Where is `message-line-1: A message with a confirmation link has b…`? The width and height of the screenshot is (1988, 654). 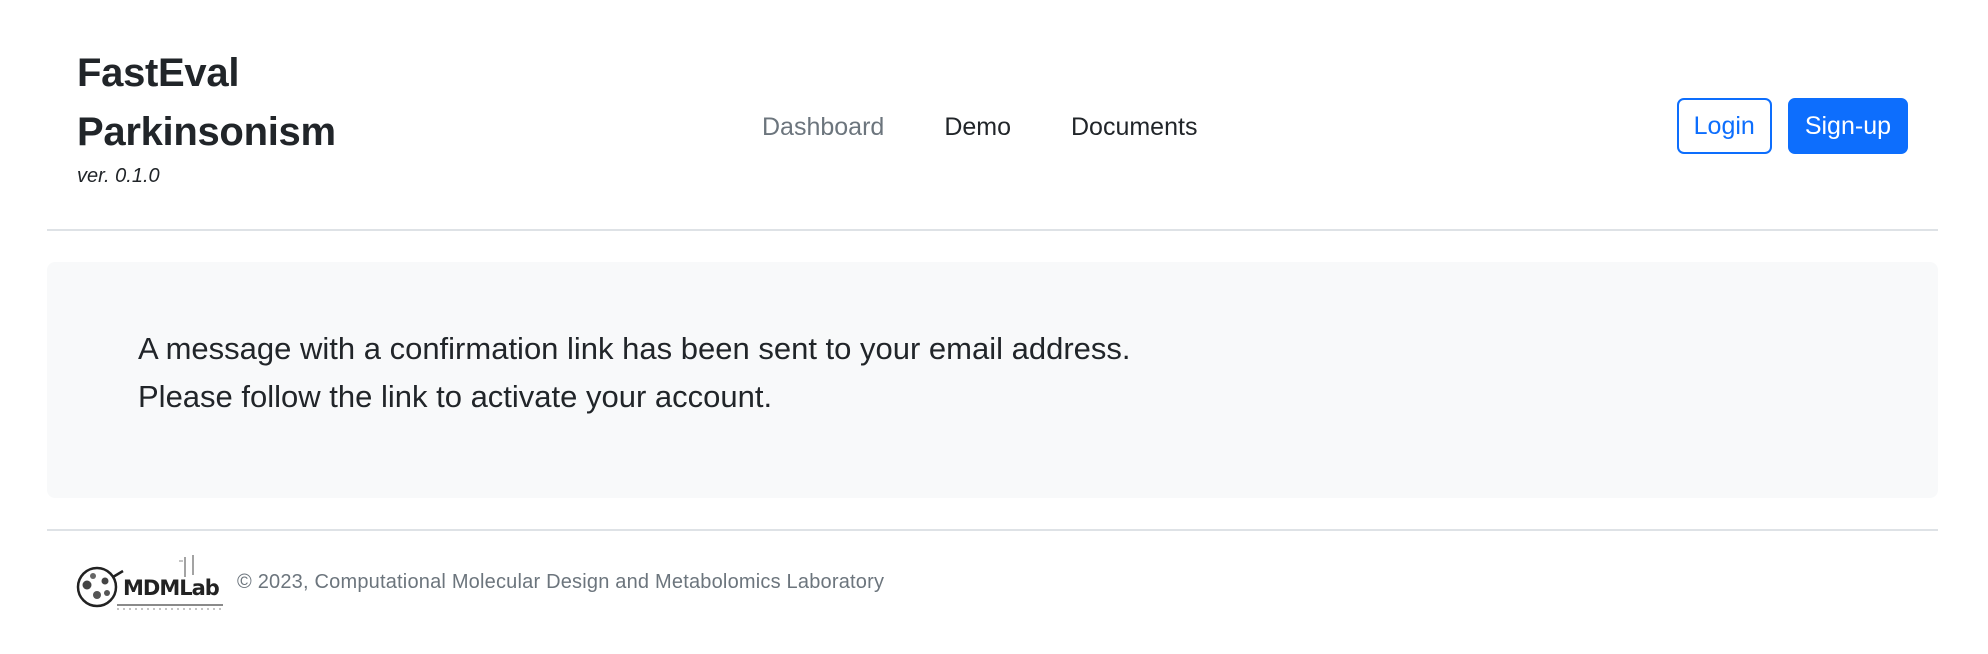
message-line-1: A message with a confirmation link has b… is located at coordinates (634, 348).